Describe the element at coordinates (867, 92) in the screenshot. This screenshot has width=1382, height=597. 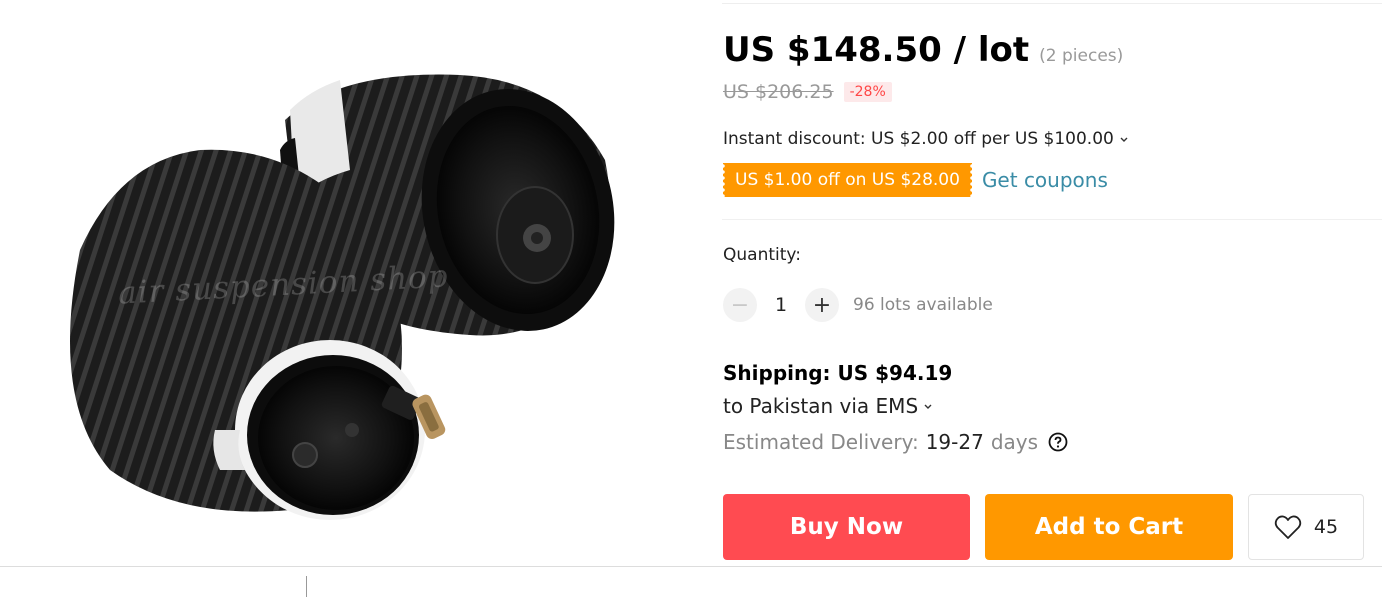
I see `discount-badge: -28%` at that location.